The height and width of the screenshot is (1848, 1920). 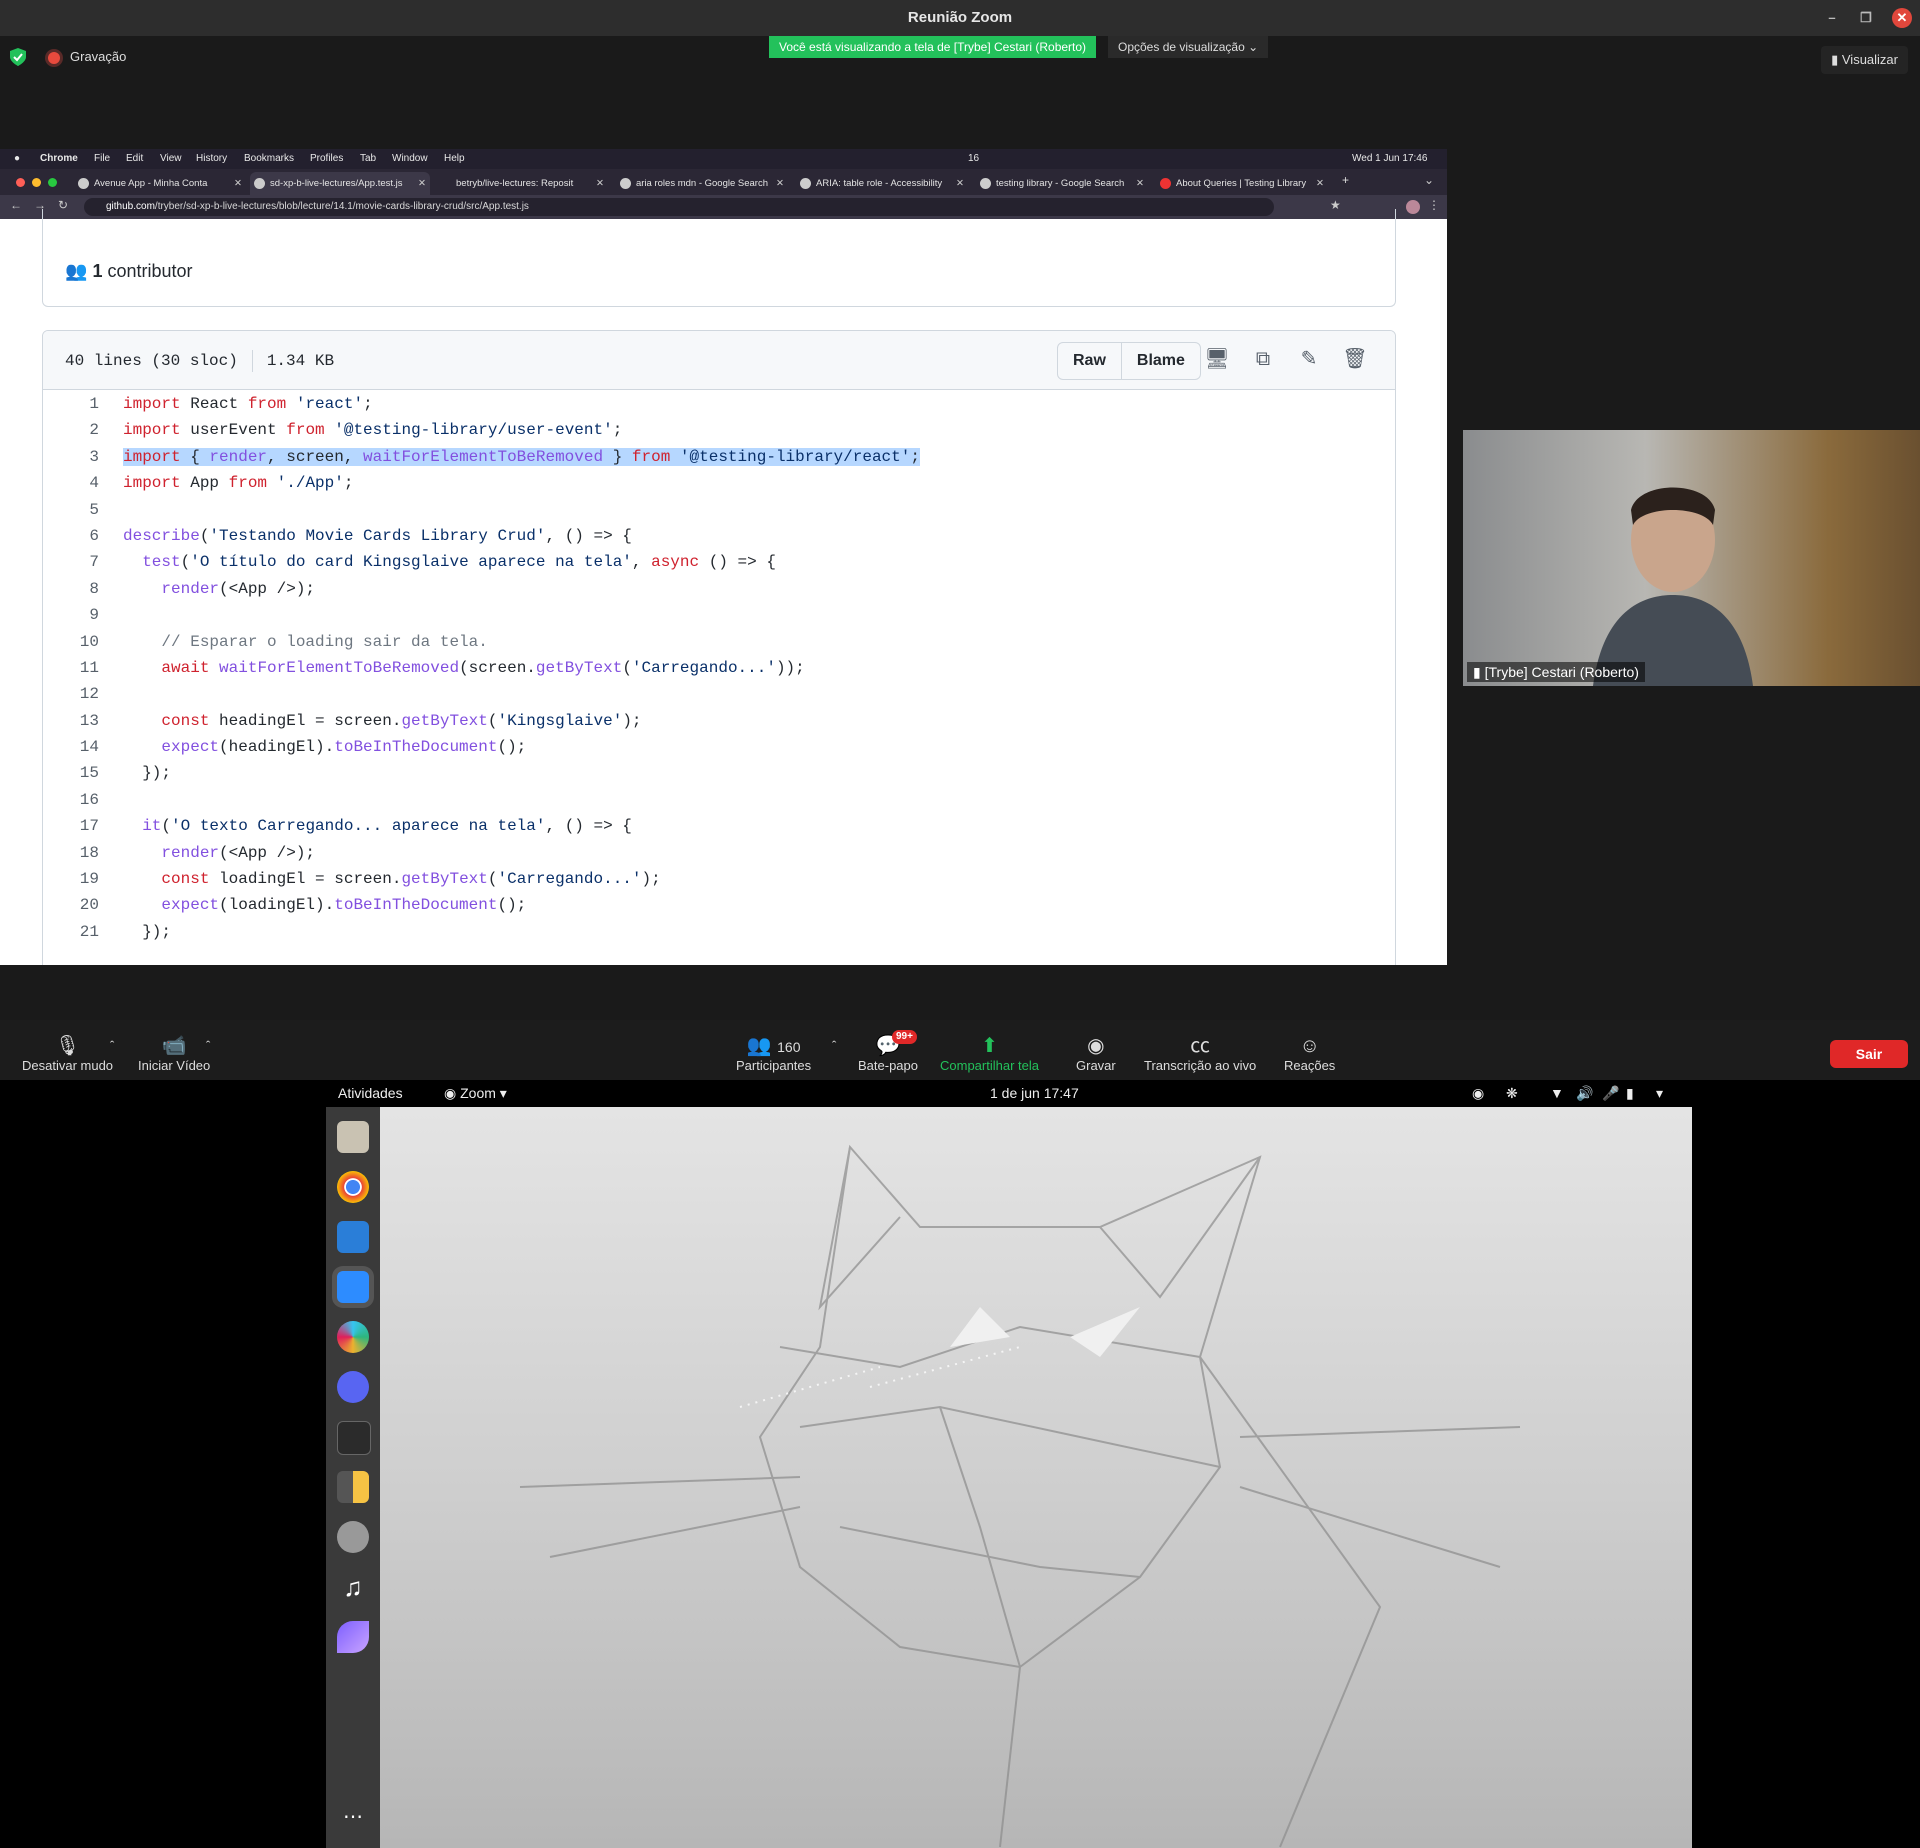 What do you see at coordinates (454, 159) in the screenshot?
I see `menu-help: Help` at bounding box center [454, 159].